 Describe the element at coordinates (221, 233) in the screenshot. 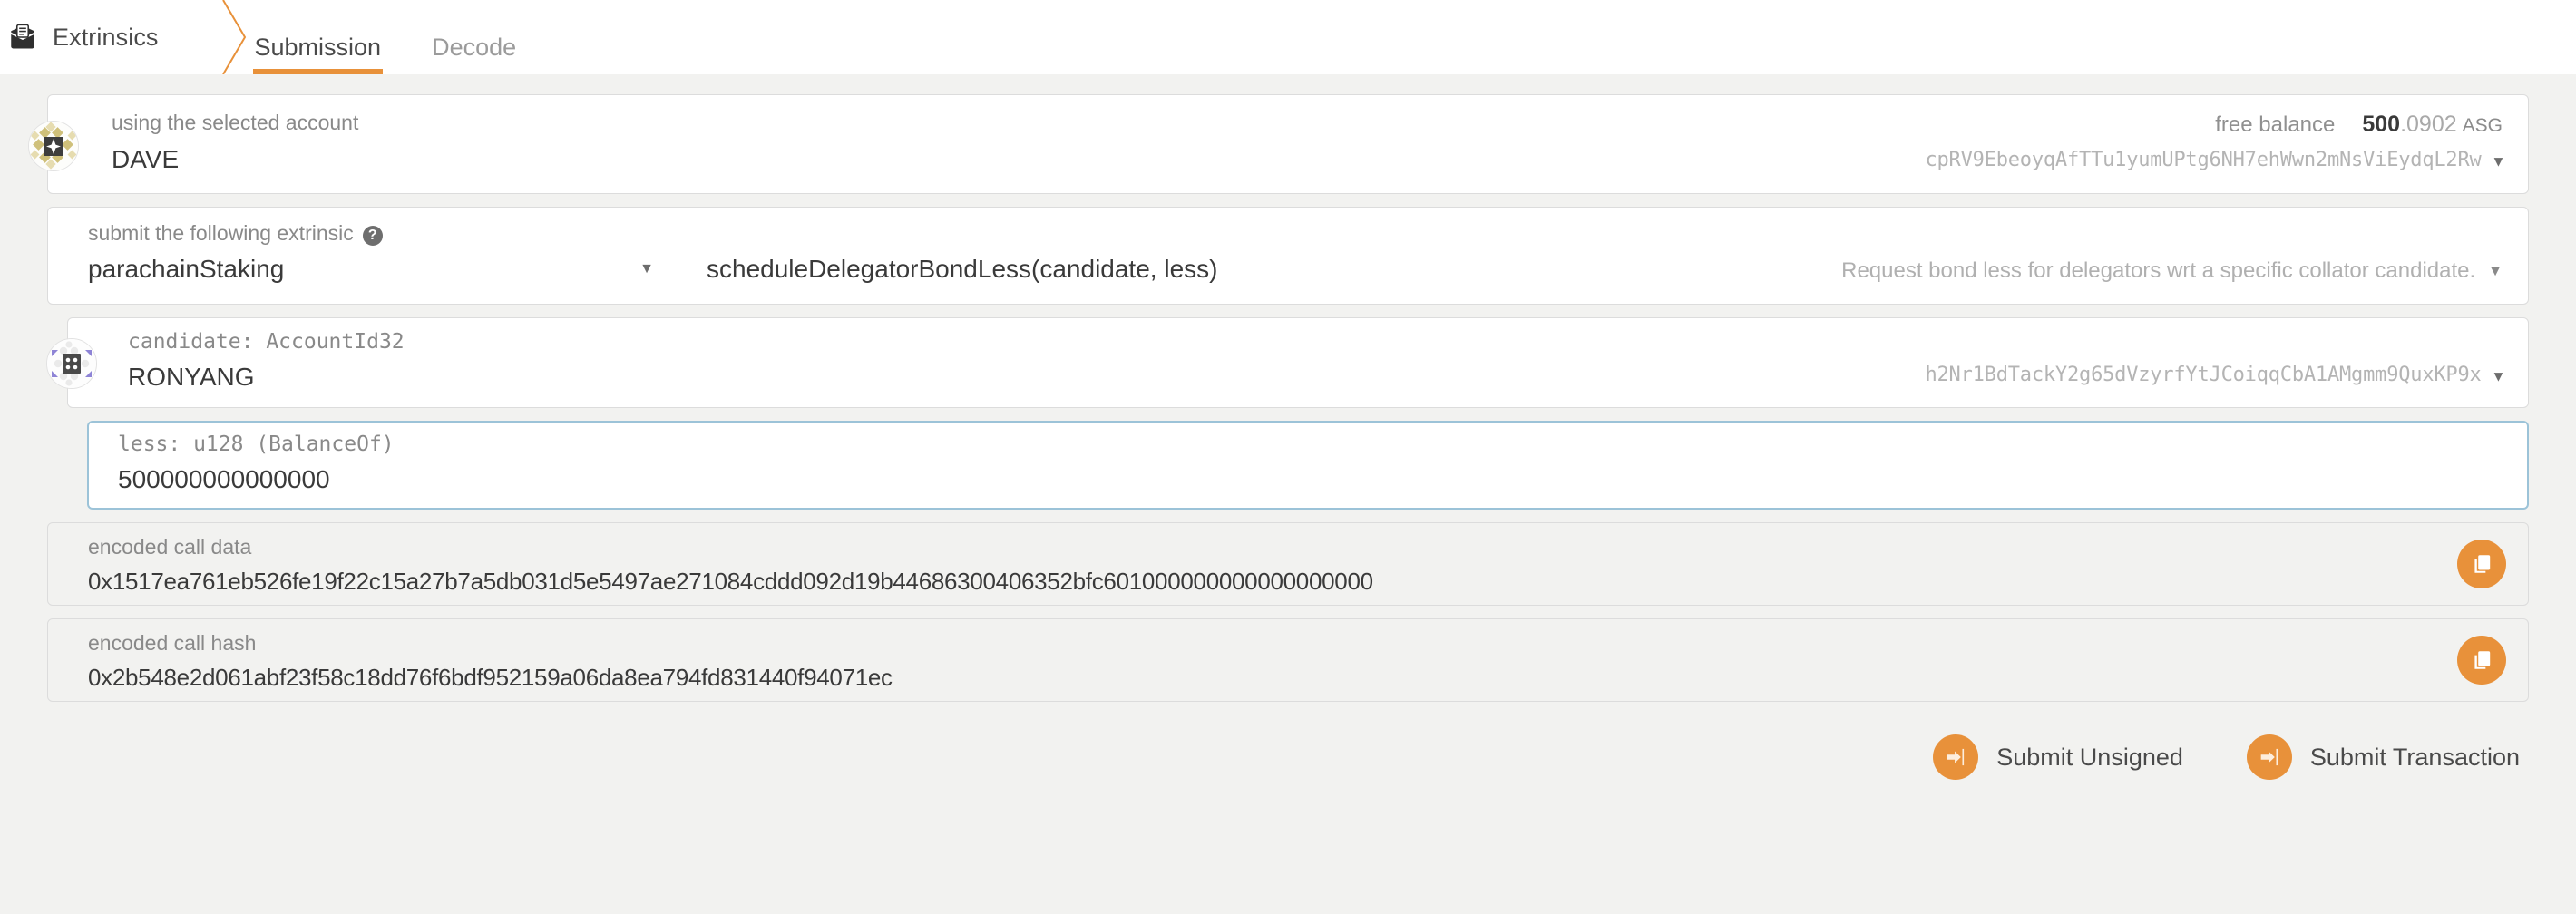

I see `extrinsic-label-text: submit the following extrinsic` at that location.